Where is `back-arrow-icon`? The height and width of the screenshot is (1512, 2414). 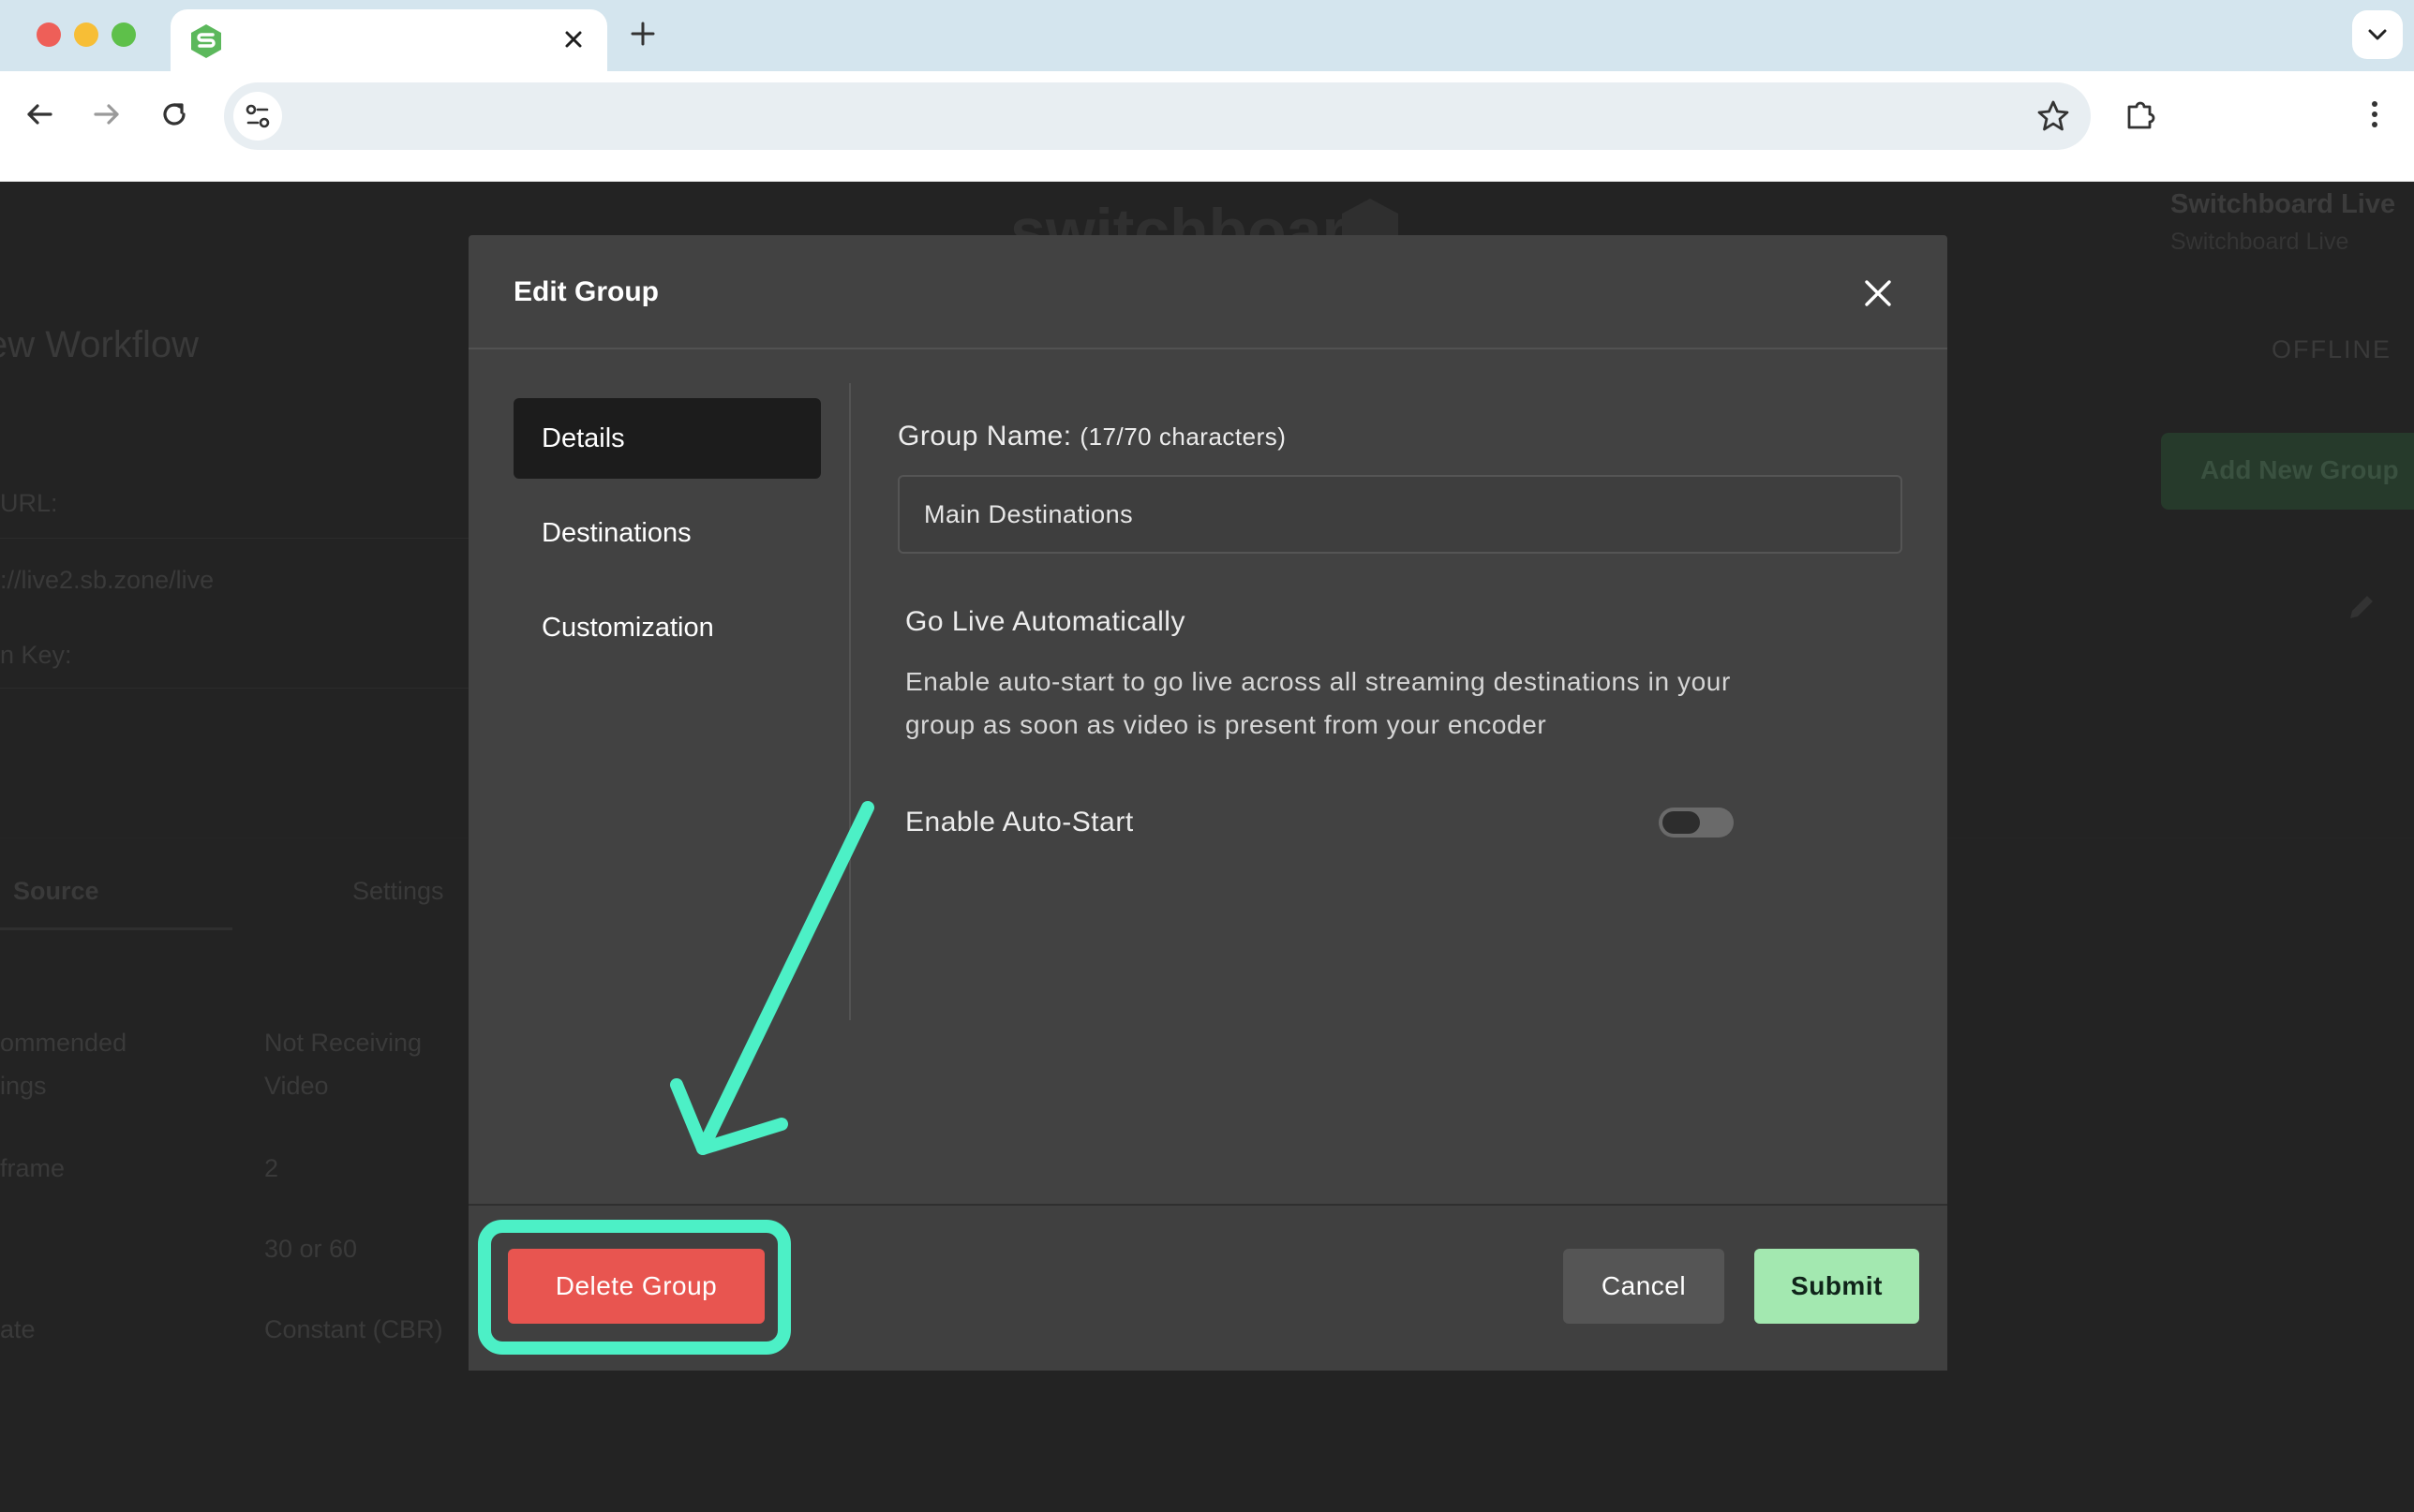 back-arrow-icon is located at coordinates (39, 114).